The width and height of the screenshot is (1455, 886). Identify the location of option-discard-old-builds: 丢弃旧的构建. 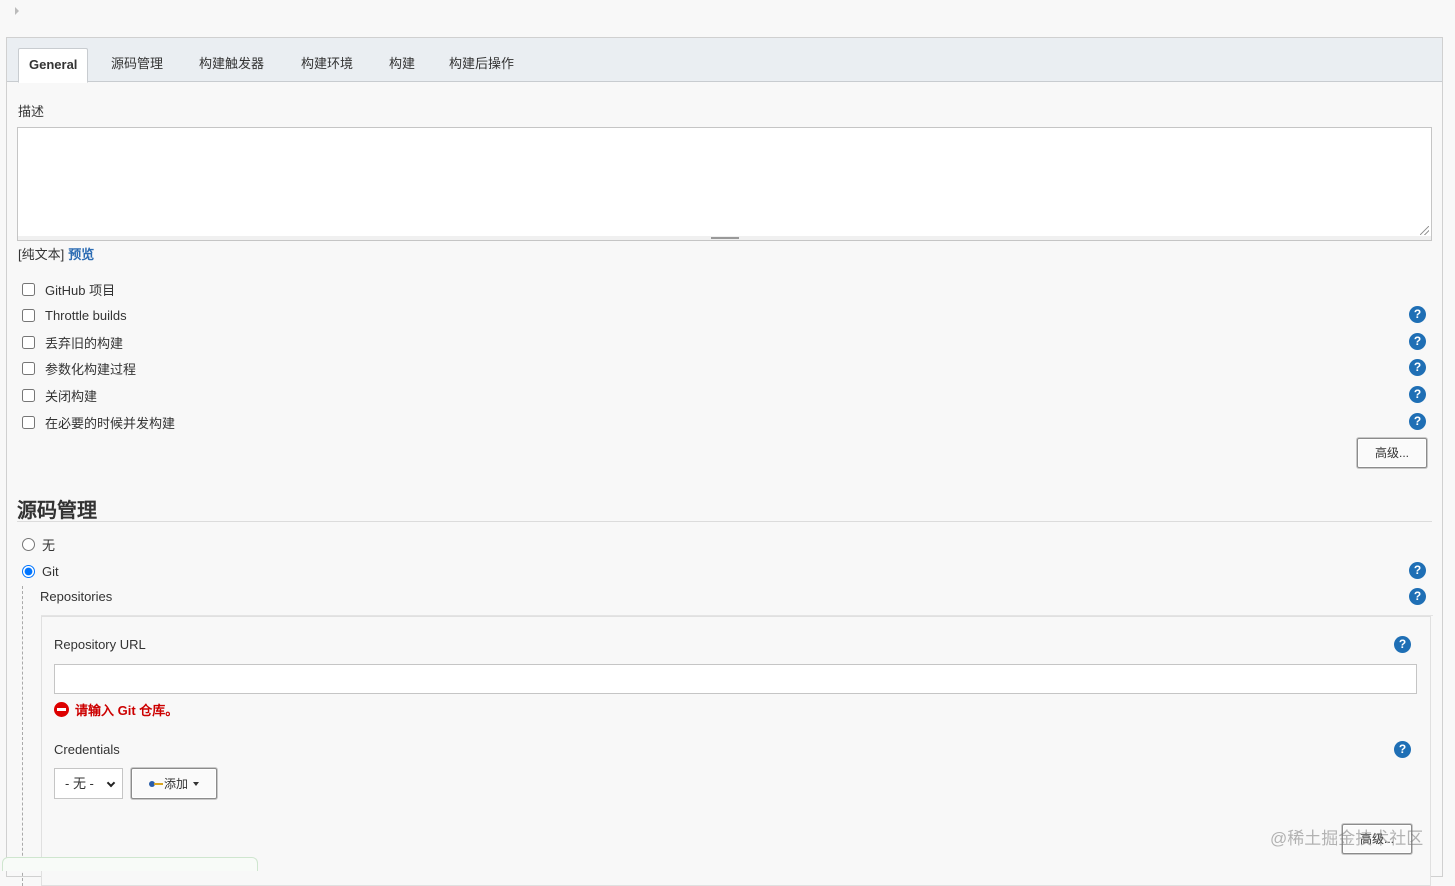
(71, 342).